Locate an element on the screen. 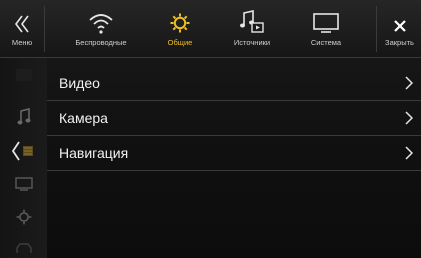 This screenshot has height=258, width=421. music-source-icon is located at coordinates (252, 17).